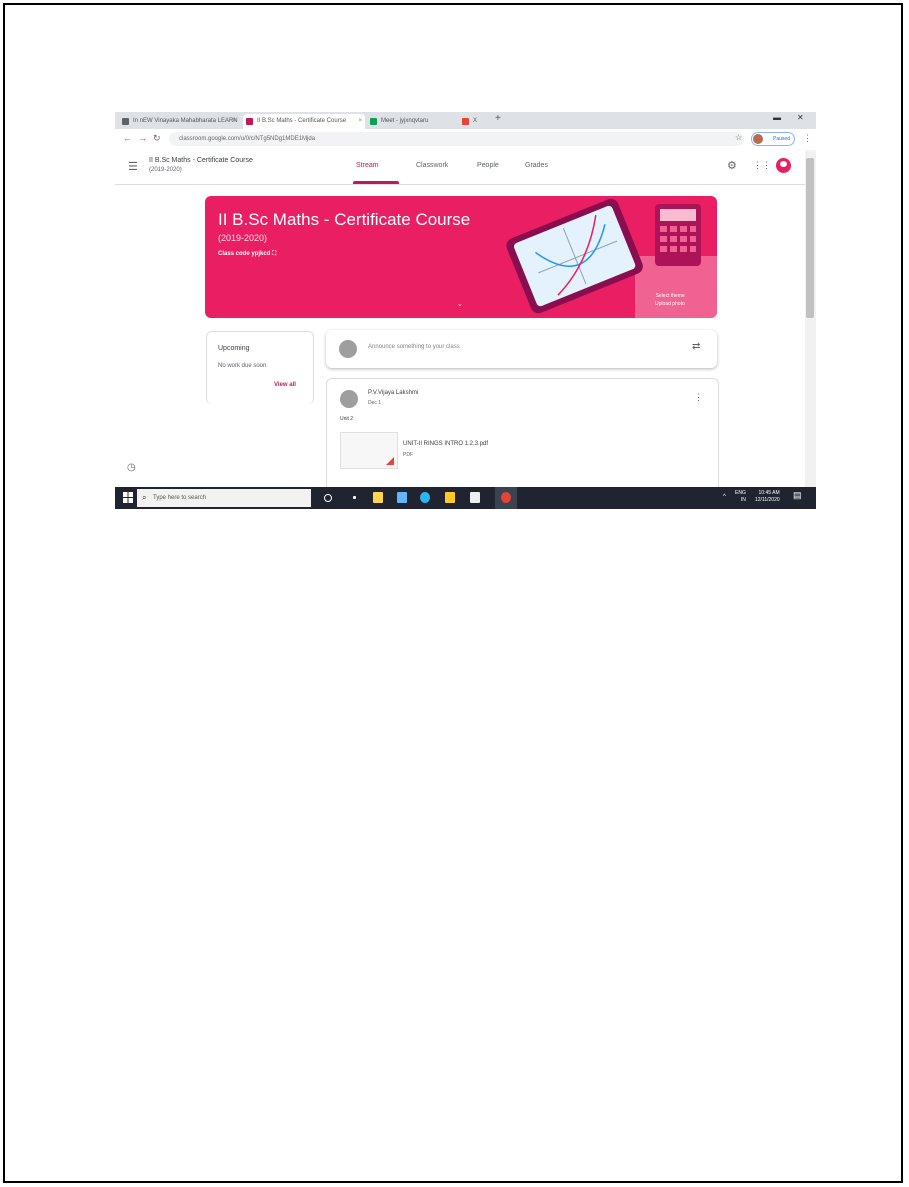  I want to click on task-view-icon, so click(354, 497).